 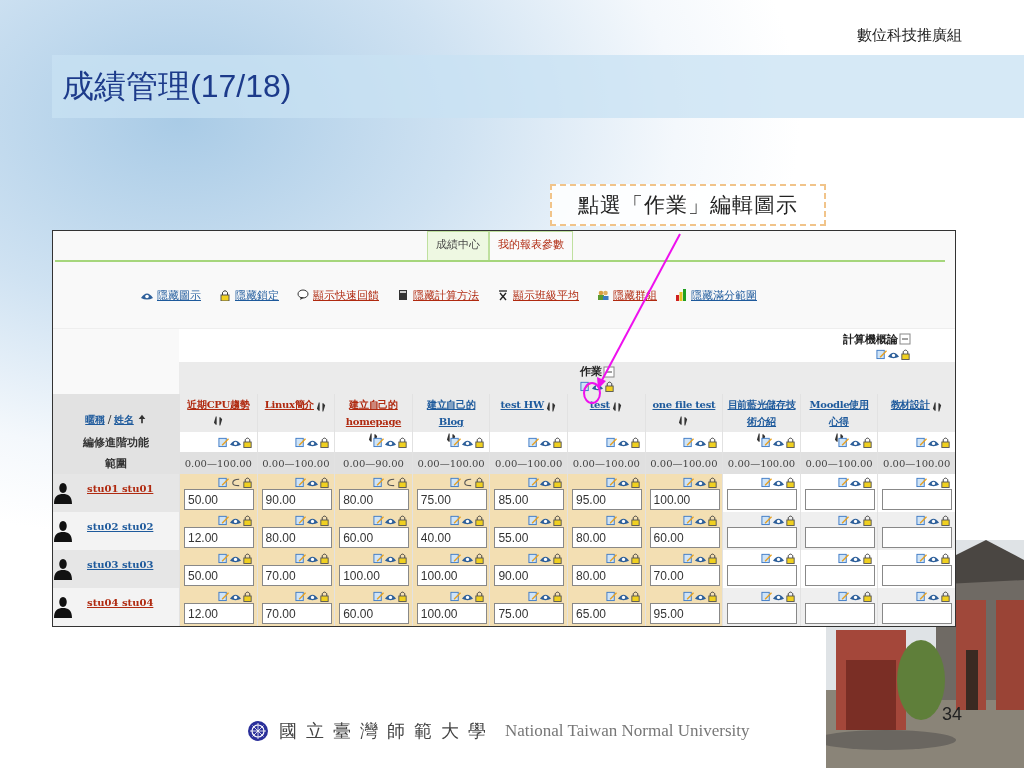 I want to click on toolbar-link: 顯示快速回饋, so click(x=338, y=295).